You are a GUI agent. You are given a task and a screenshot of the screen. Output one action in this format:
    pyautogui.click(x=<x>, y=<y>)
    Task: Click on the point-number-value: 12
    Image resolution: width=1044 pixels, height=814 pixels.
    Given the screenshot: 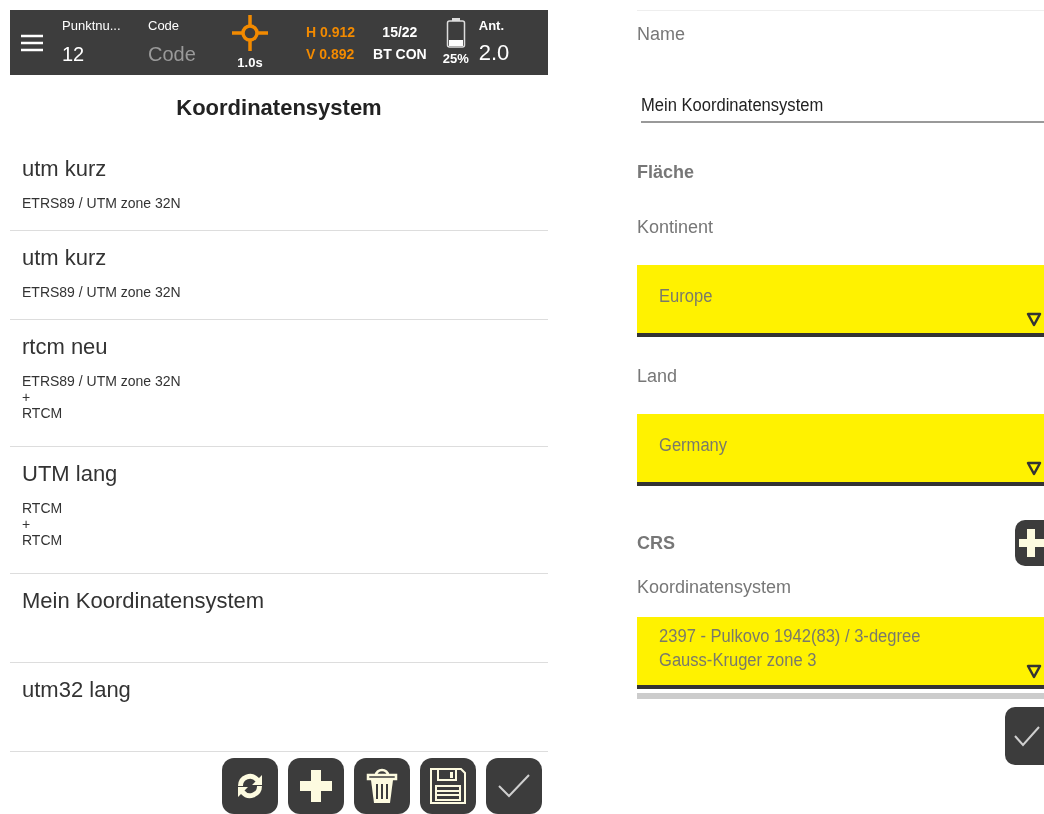 What is the action you would take?
    pyautogui.click(x=74, y=55)
    